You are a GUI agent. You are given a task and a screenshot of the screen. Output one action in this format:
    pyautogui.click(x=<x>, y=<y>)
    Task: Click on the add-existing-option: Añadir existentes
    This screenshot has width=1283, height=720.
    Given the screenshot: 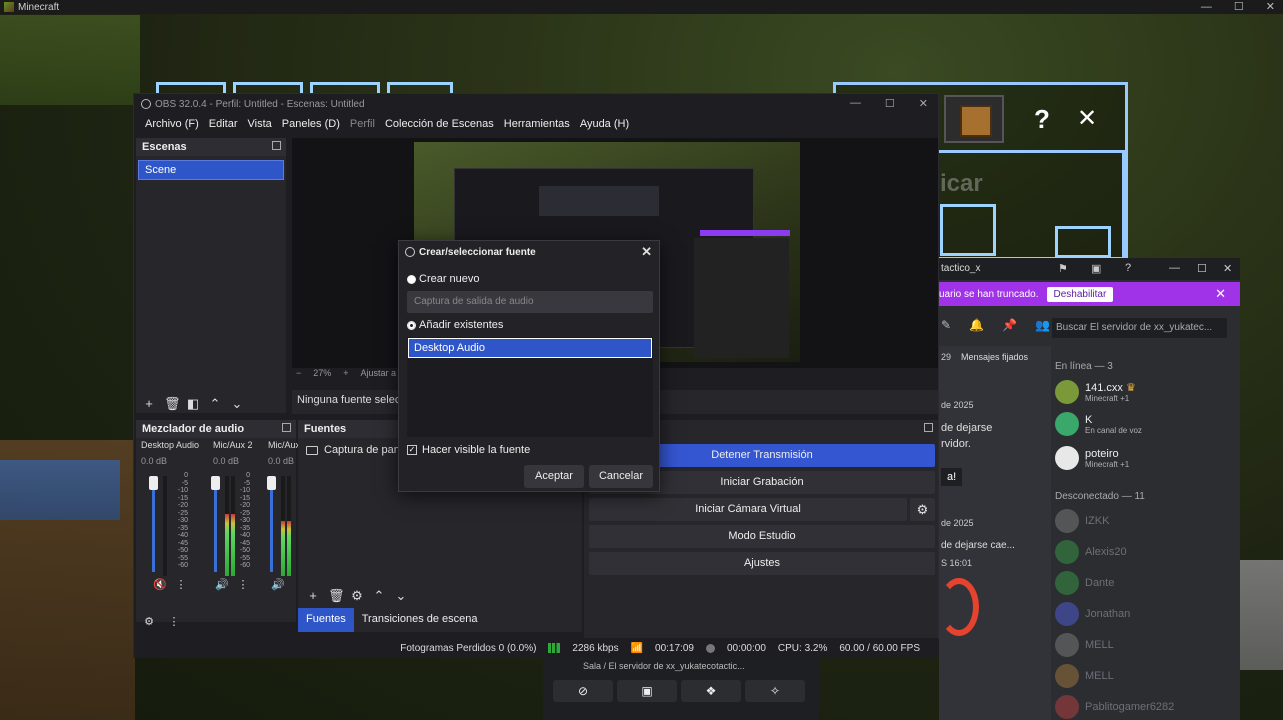 What is the action you would take?
    pyautogui.click(x=455, y=325)
    